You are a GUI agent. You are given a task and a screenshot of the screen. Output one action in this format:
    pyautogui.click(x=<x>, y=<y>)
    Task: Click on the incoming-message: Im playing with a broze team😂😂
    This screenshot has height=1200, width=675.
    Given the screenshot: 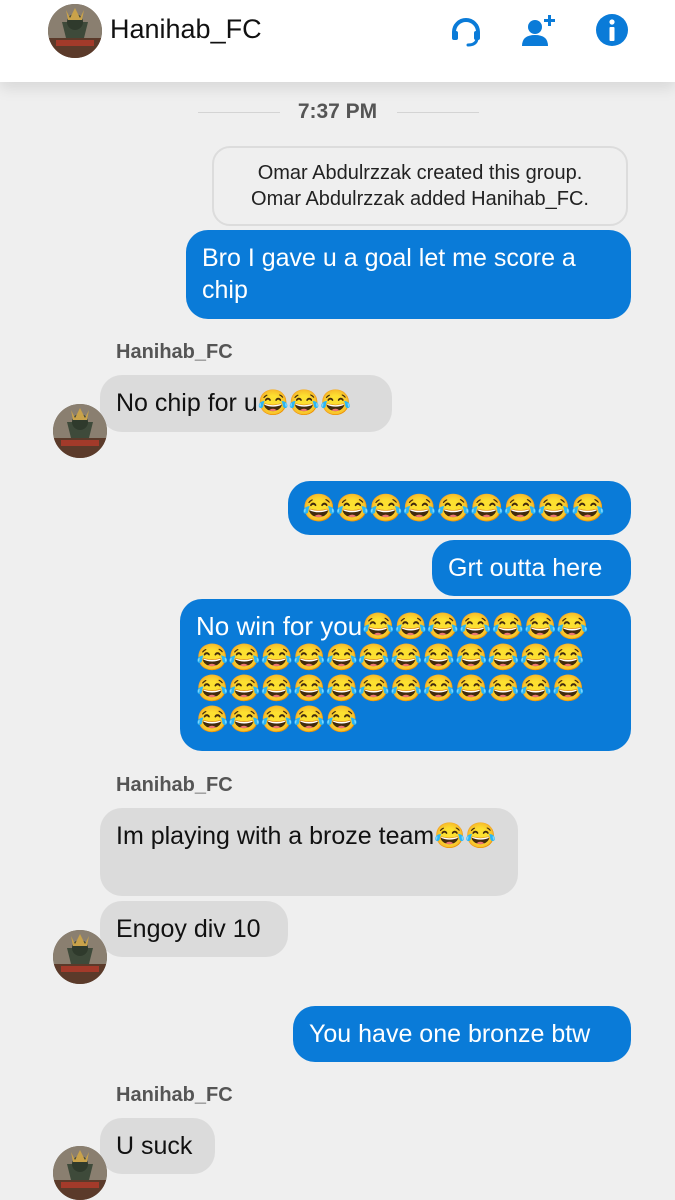 What is the action you would take?
    pyautogui.click(x=309, y=852)
    